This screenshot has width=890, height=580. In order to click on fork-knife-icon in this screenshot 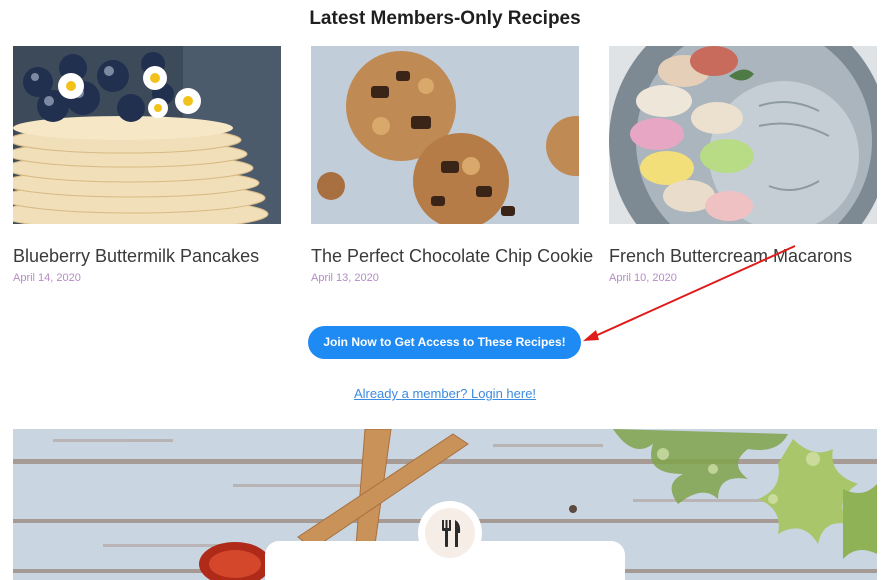, I will do `click(451, 533)`.